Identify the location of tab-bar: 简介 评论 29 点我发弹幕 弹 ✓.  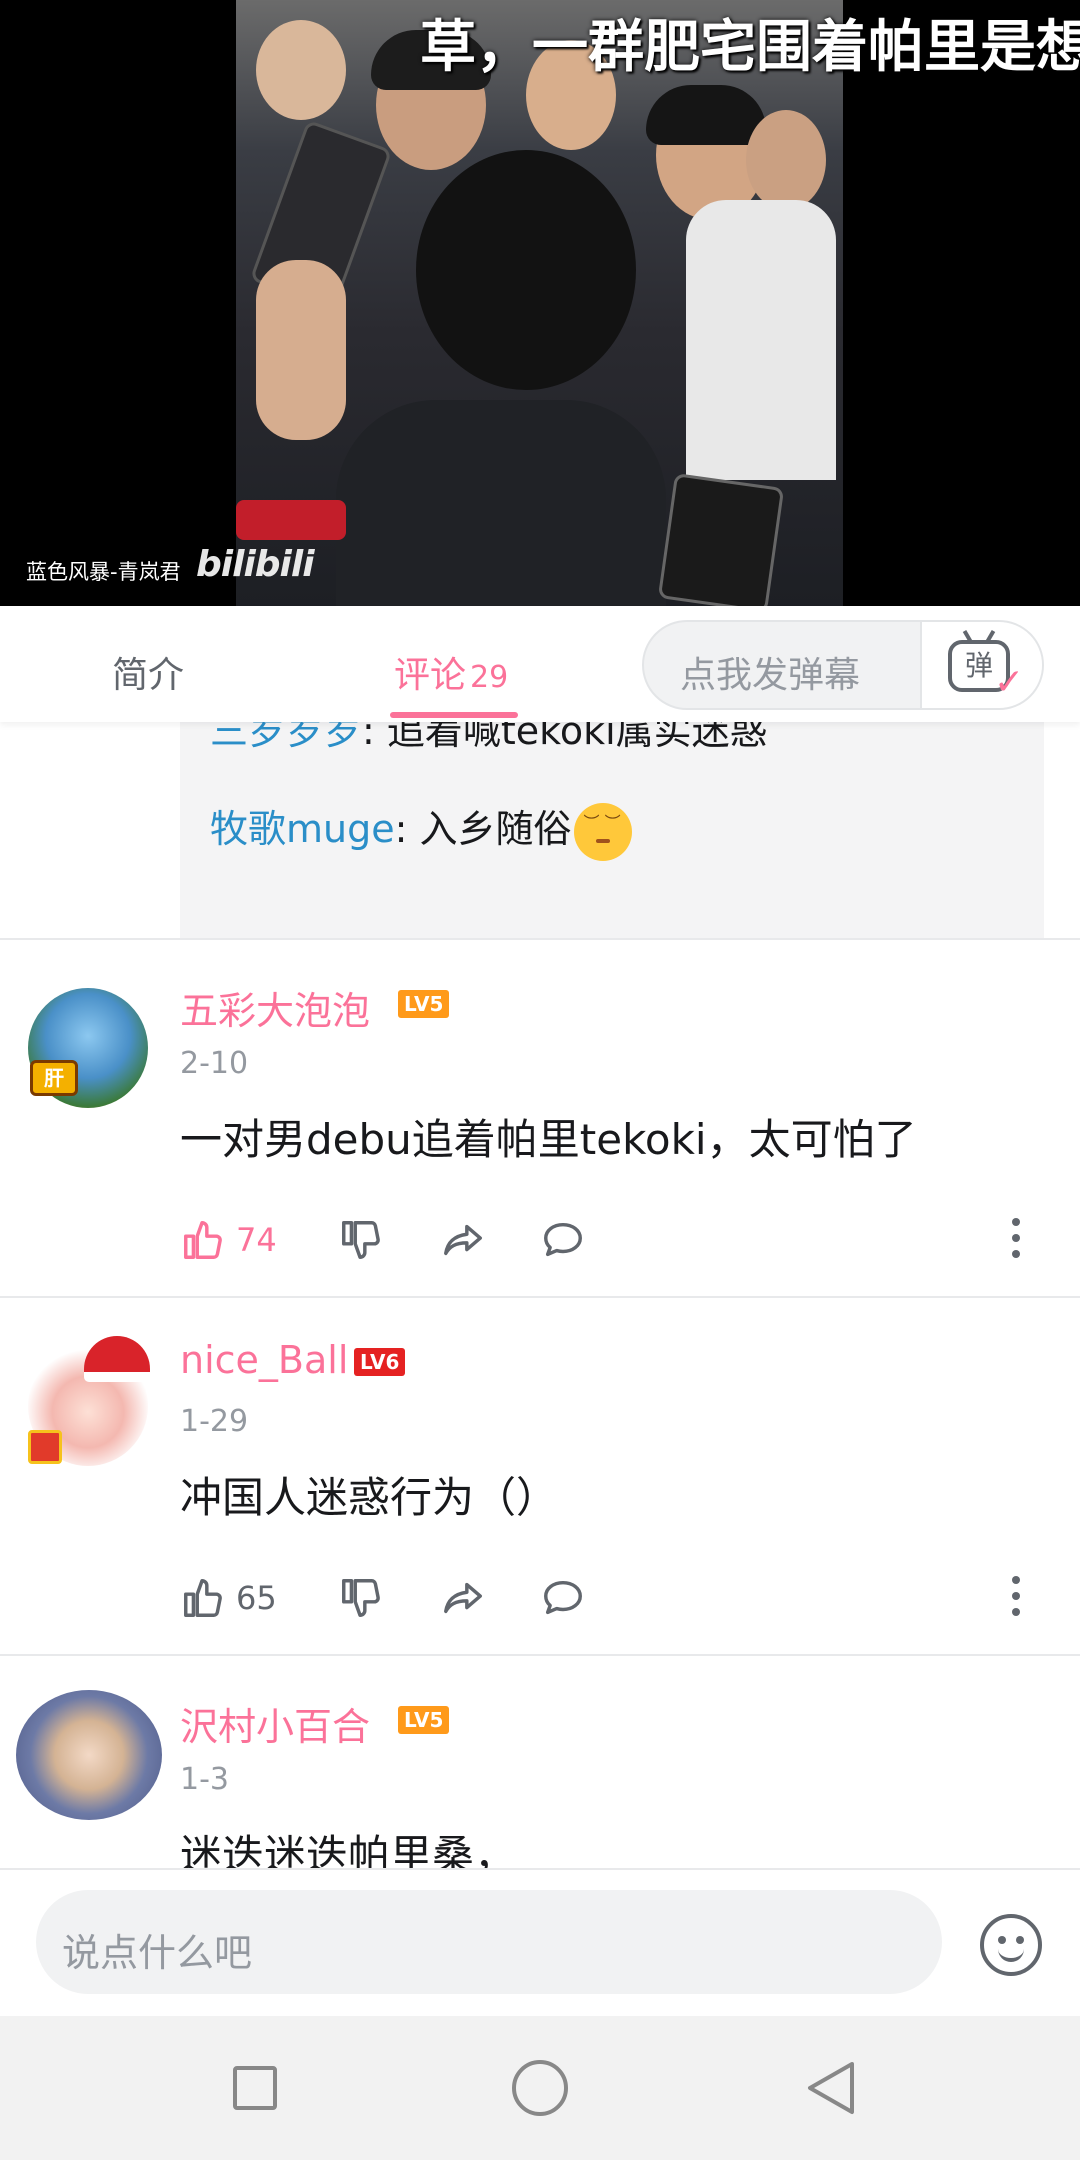
(540, 664).